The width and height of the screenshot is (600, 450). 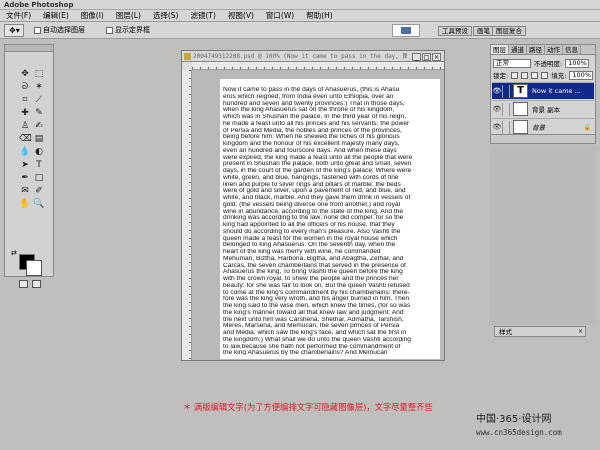 What do you see at coordinates (39, 100) in the screenshot?
I see `slice-tool-icon: ⟋` at bounding box center [39, 100].